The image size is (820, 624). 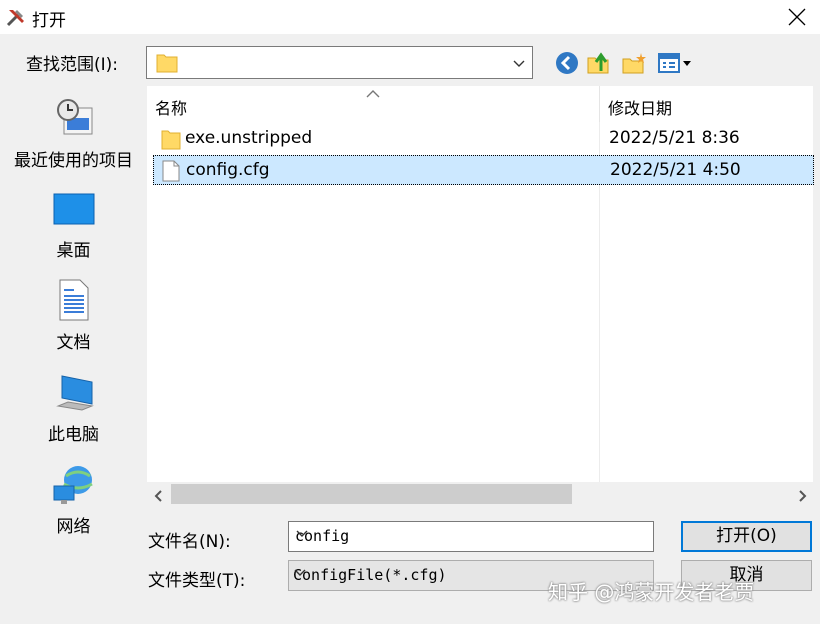 I want to click on horizontal-scrollbar, so click(x=480, y=496).